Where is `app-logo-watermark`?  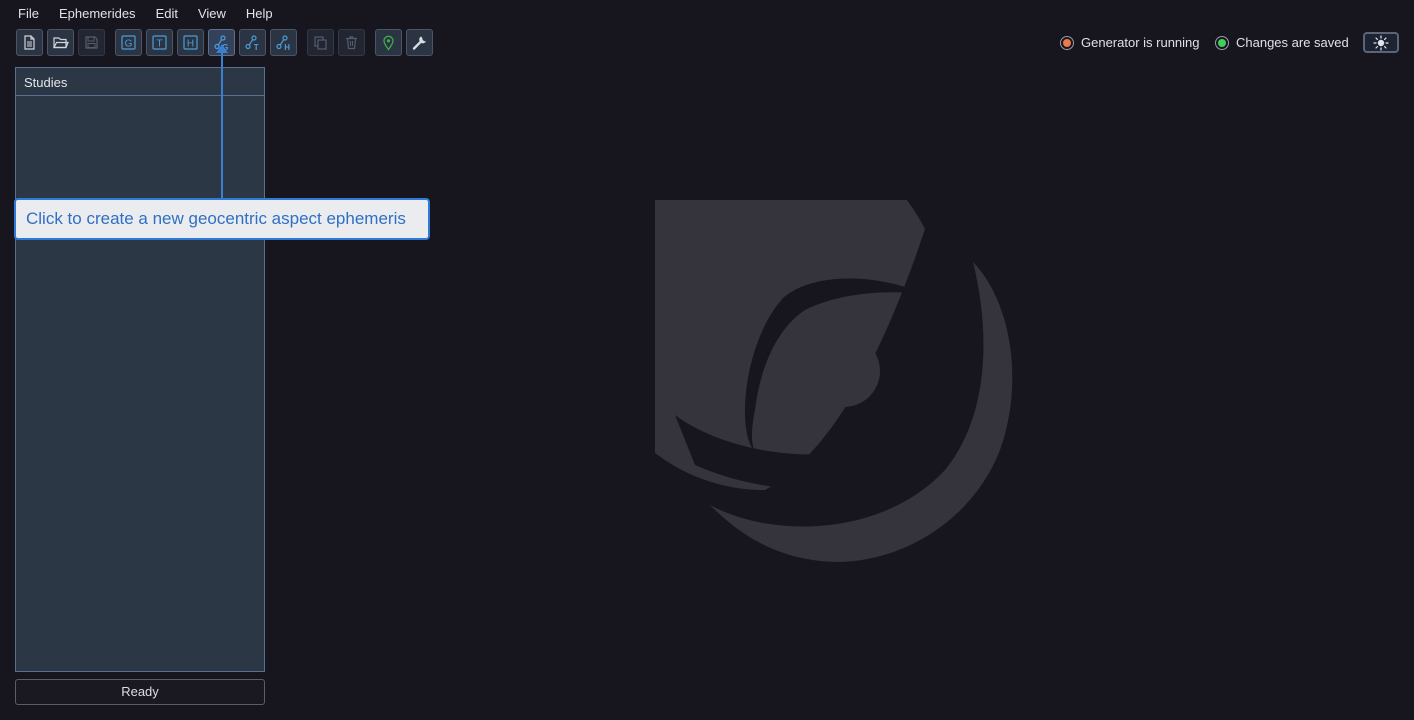
app-logo-watermark is located at coordinates (834, 381).